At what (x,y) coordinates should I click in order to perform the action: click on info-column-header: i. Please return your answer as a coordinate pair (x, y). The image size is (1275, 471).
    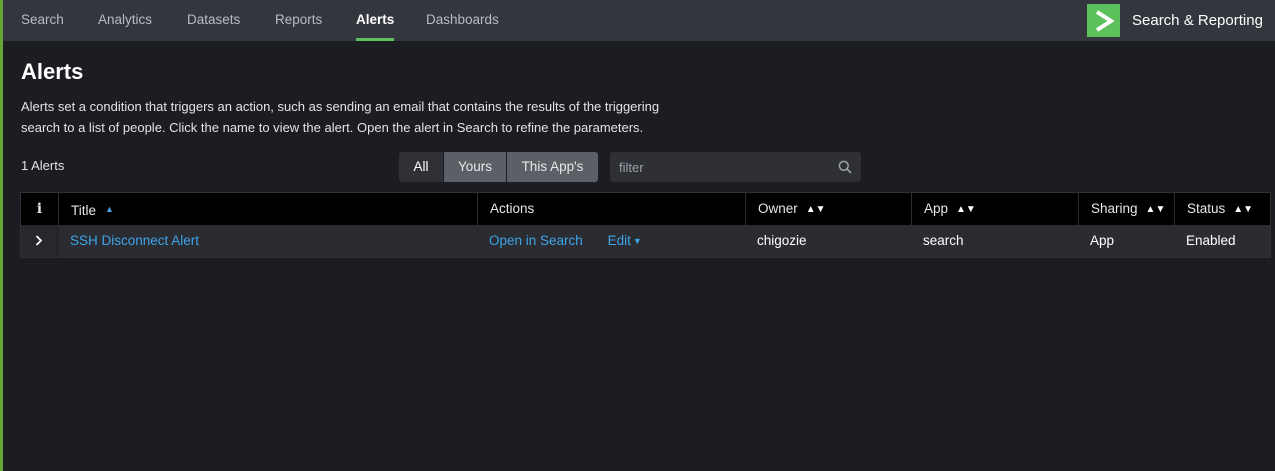
    Looking at the image, I should click on (39, 209).